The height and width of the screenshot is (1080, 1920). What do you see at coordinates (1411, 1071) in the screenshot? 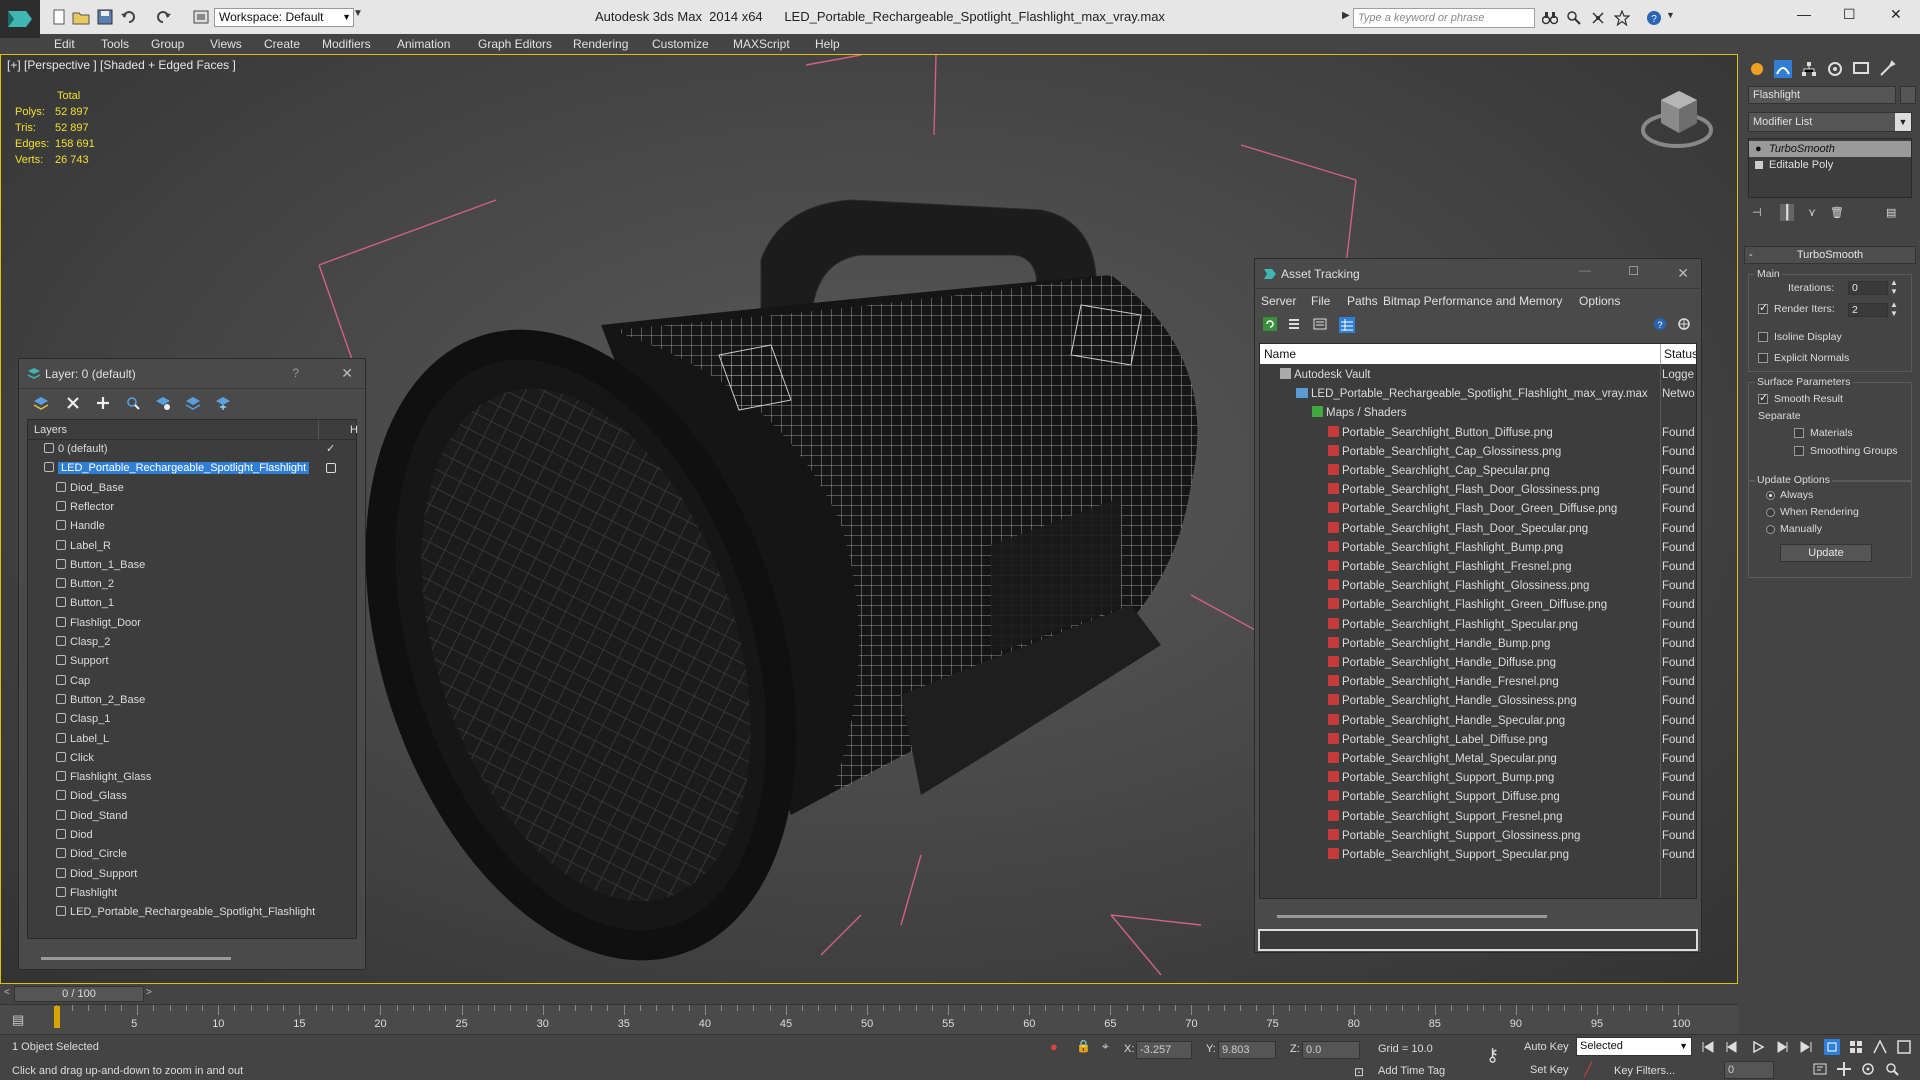
I see `add-time-tag: Add Time Tag` at bounding box center [1411, 1071].